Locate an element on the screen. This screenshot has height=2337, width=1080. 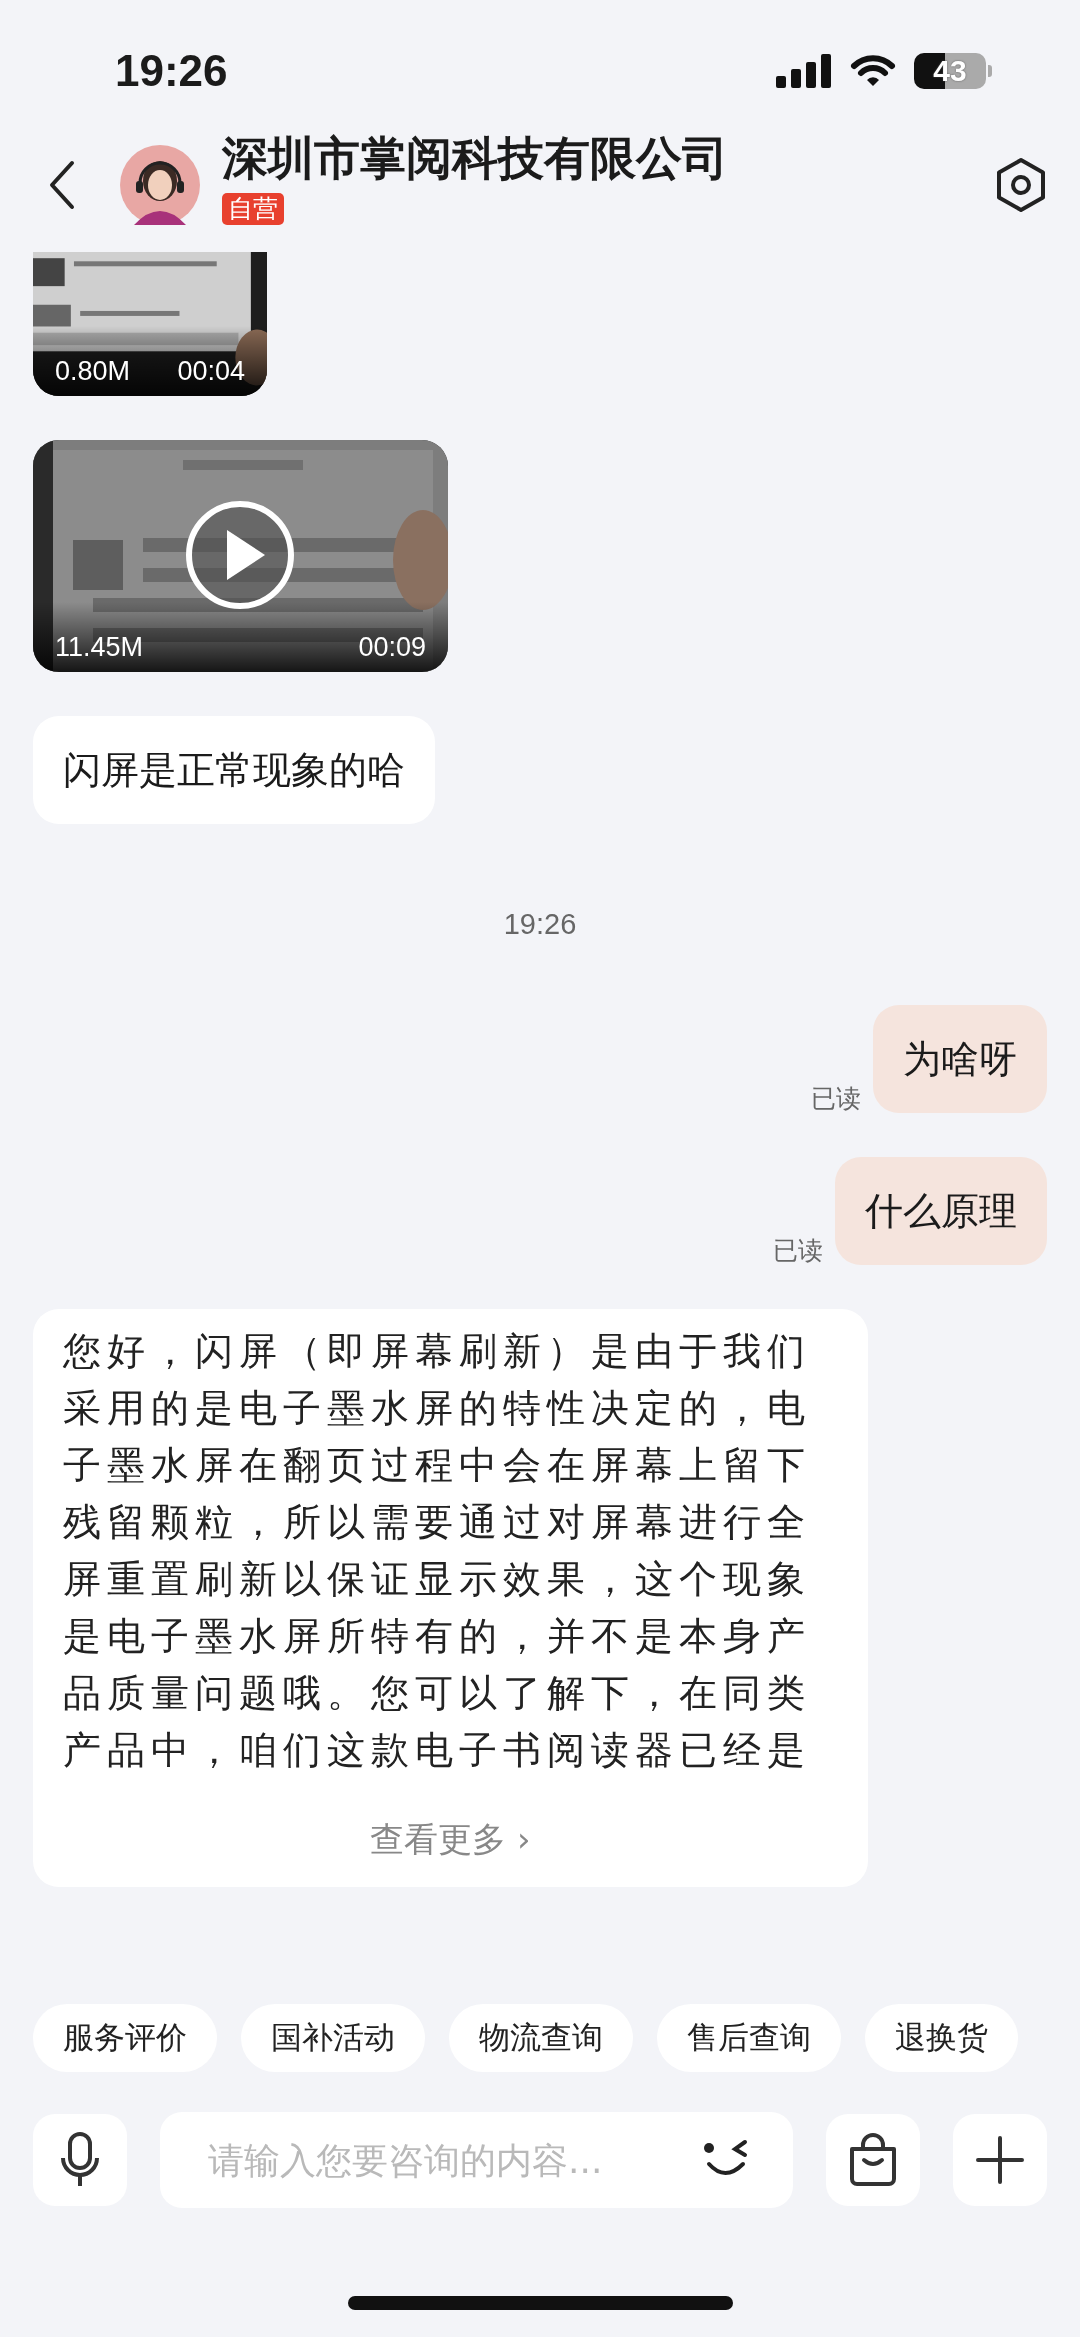
shop-button is located at coordinates (873, 2160).